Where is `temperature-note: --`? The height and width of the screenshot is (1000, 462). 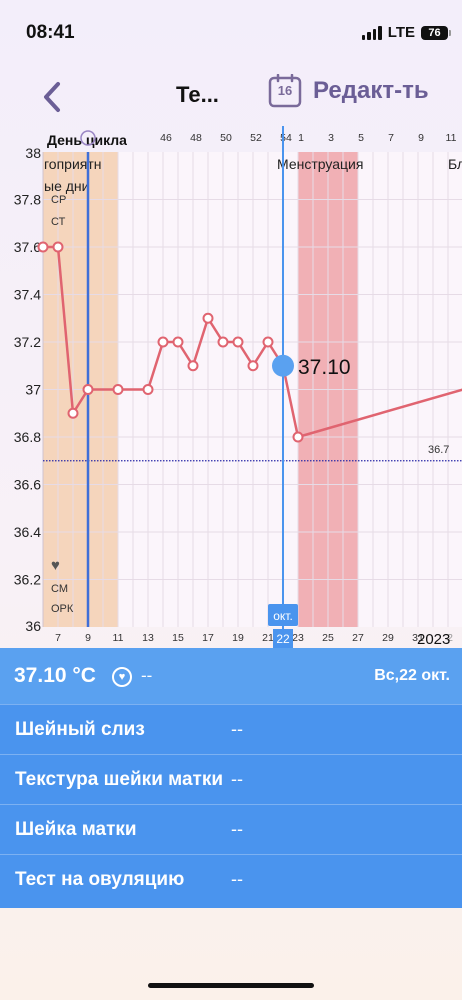
temperature-note: -- is located at coordinates (147, 675).